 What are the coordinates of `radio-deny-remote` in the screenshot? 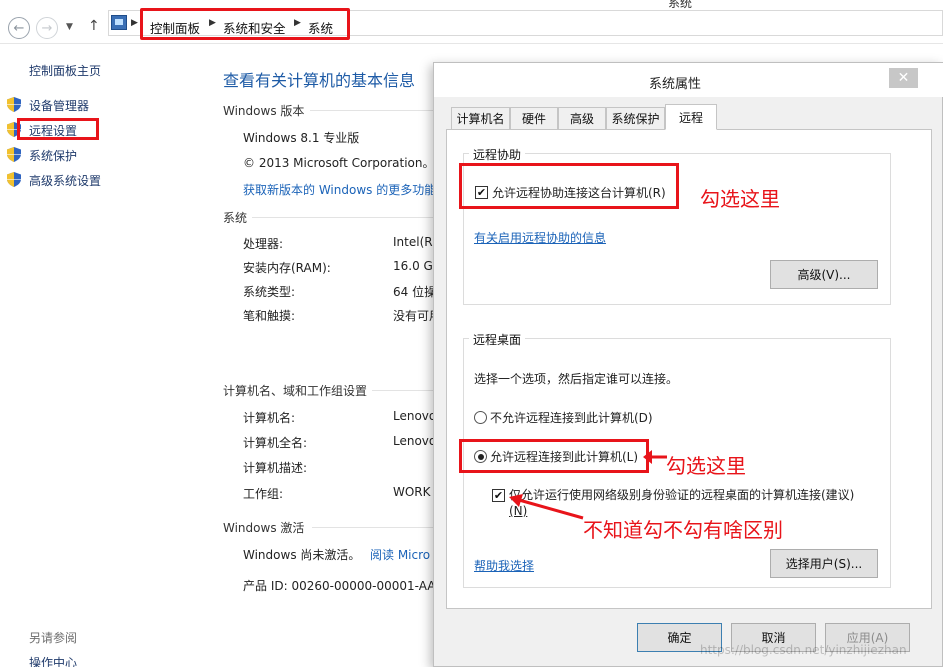 It's located at (480, 417).